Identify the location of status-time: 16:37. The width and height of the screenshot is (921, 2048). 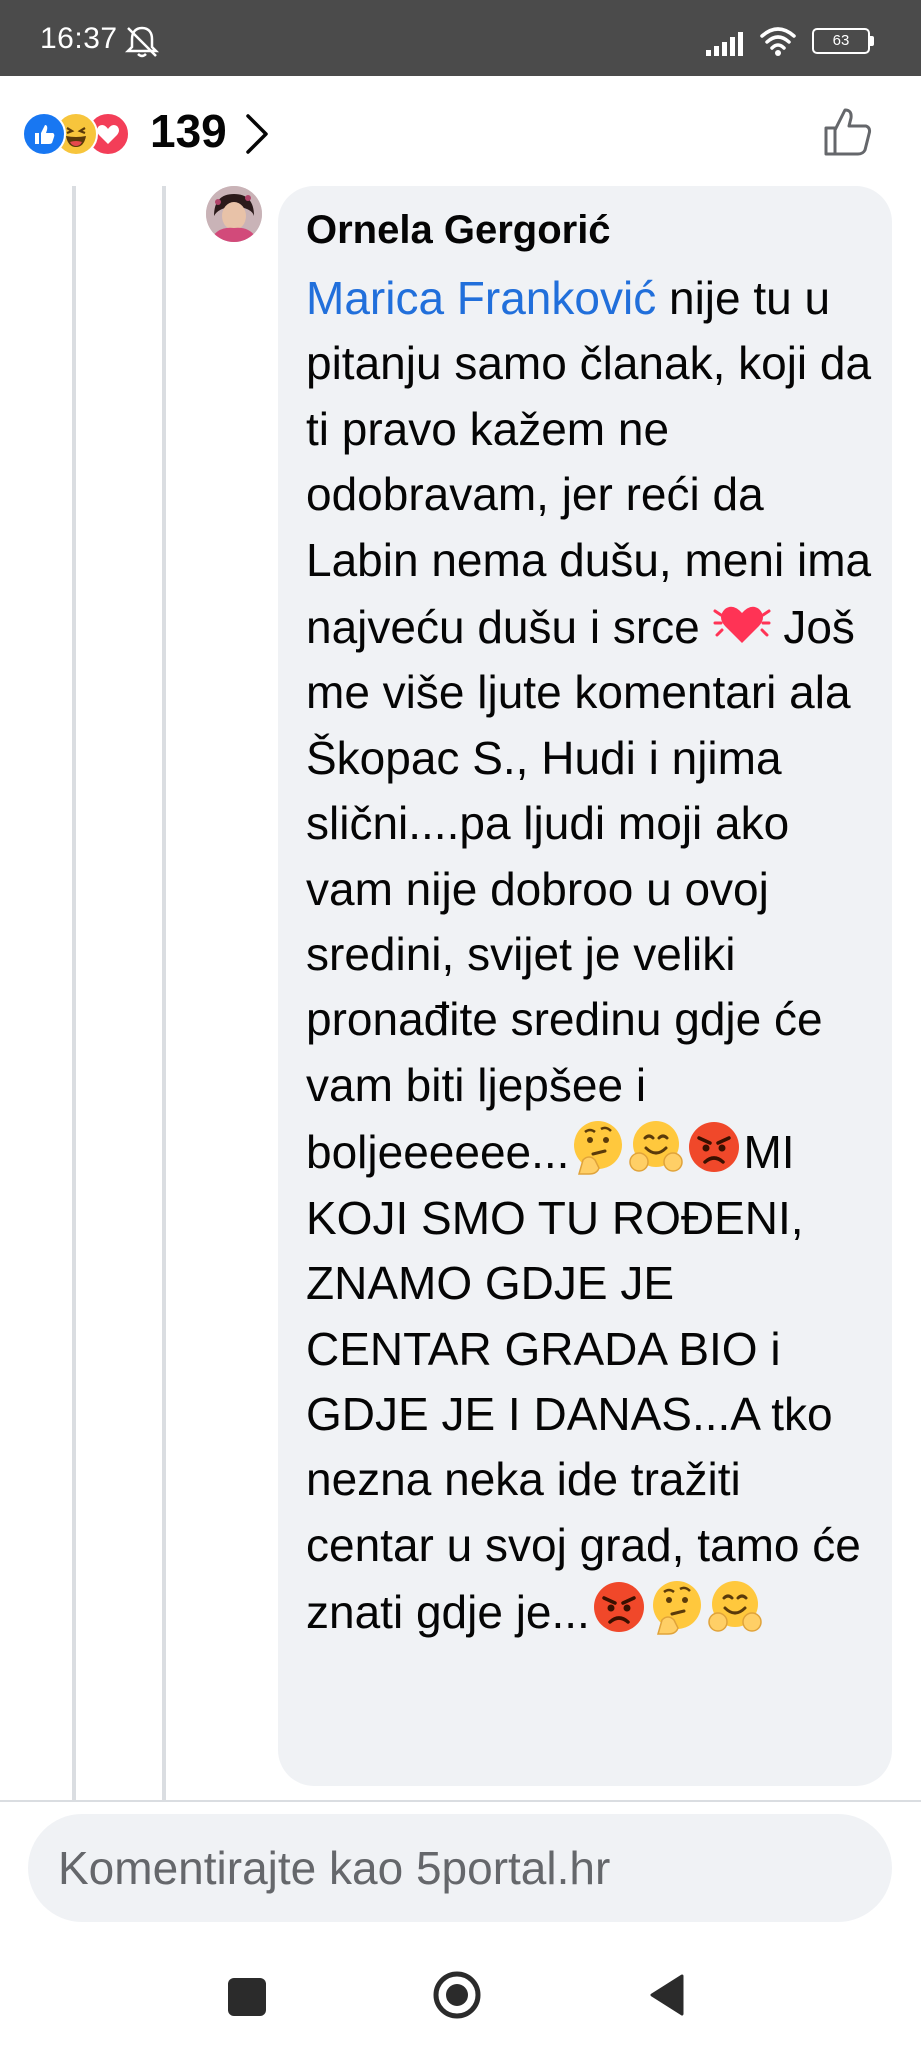
(79, 38).